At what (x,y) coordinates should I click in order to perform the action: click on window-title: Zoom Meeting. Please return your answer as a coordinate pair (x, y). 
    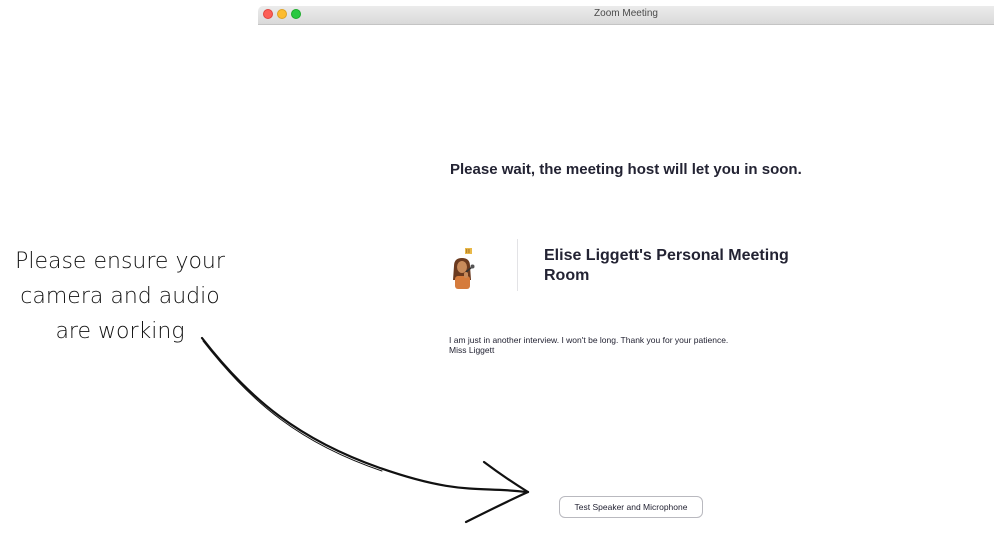
    Looking at the image, I should click on (626, 13).